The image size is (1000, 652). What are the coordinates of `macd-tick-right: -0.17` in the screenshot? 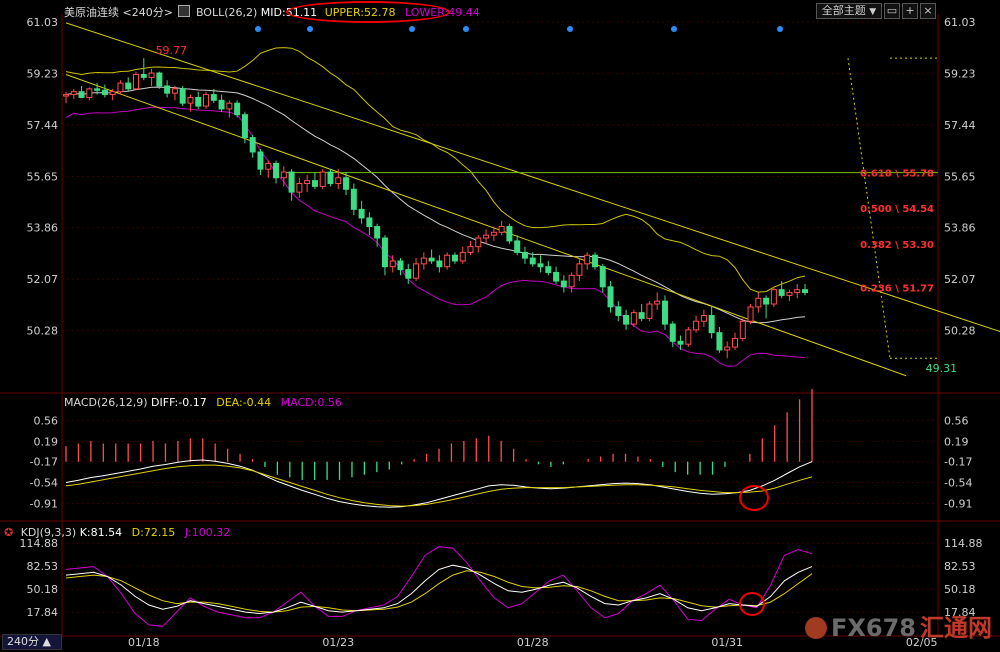 It's located at (958, 462).